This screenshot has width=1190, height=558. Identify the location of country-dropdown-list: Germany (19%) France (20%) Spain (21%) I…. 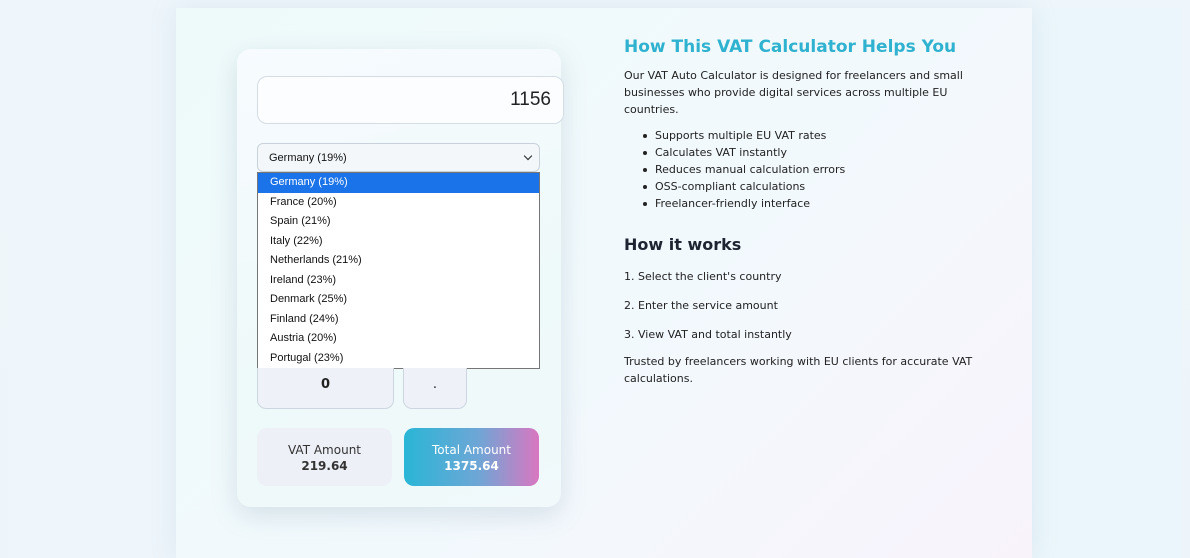
(398, 270).